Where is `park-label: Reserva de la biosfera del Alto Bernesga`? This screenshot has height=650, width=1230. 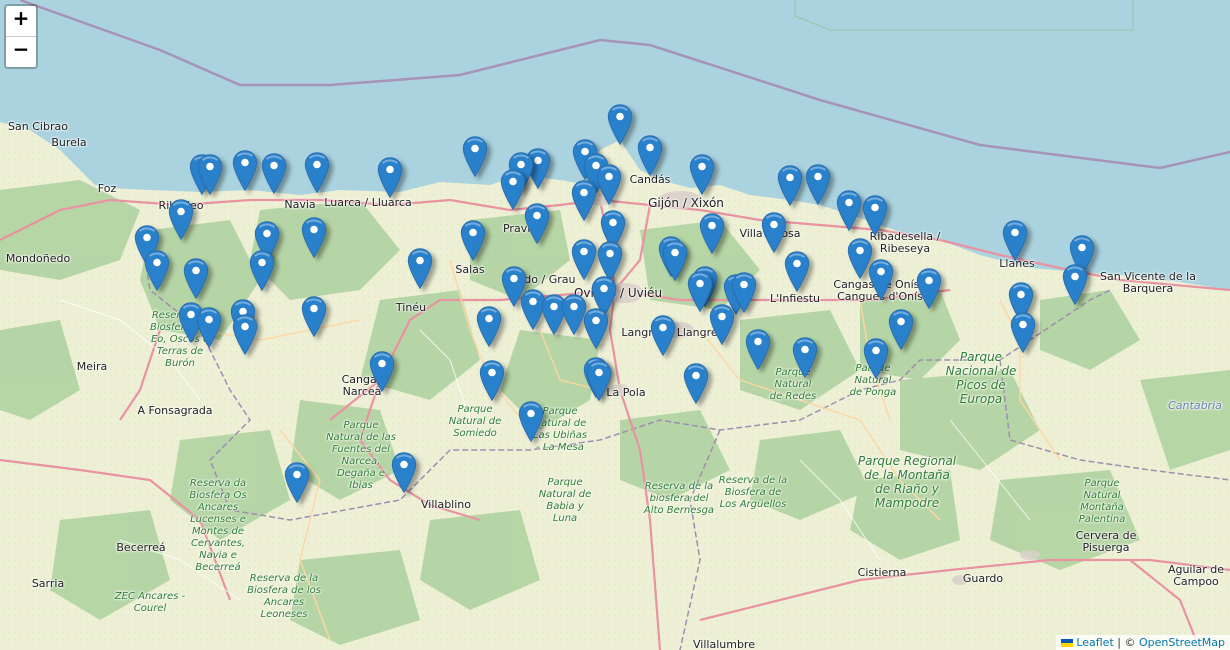
park-label: Reserva de la biosfera del Alto Bernesga is located at coordinates (679, 498).